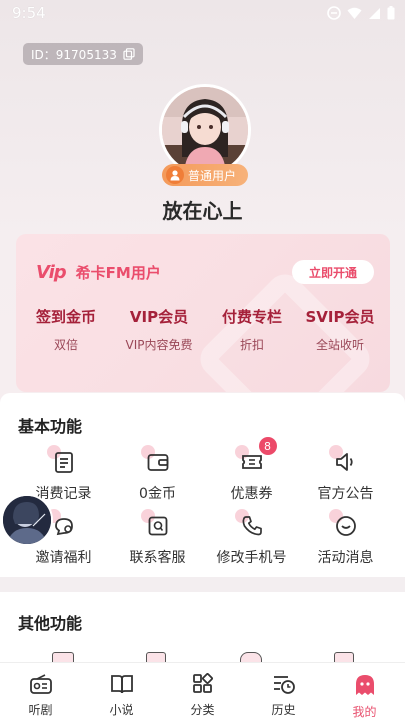  What do you see at coordinates (202, 695) in the screenshot?
I see `tab-category: 分类` at bounding box center [202, 695].